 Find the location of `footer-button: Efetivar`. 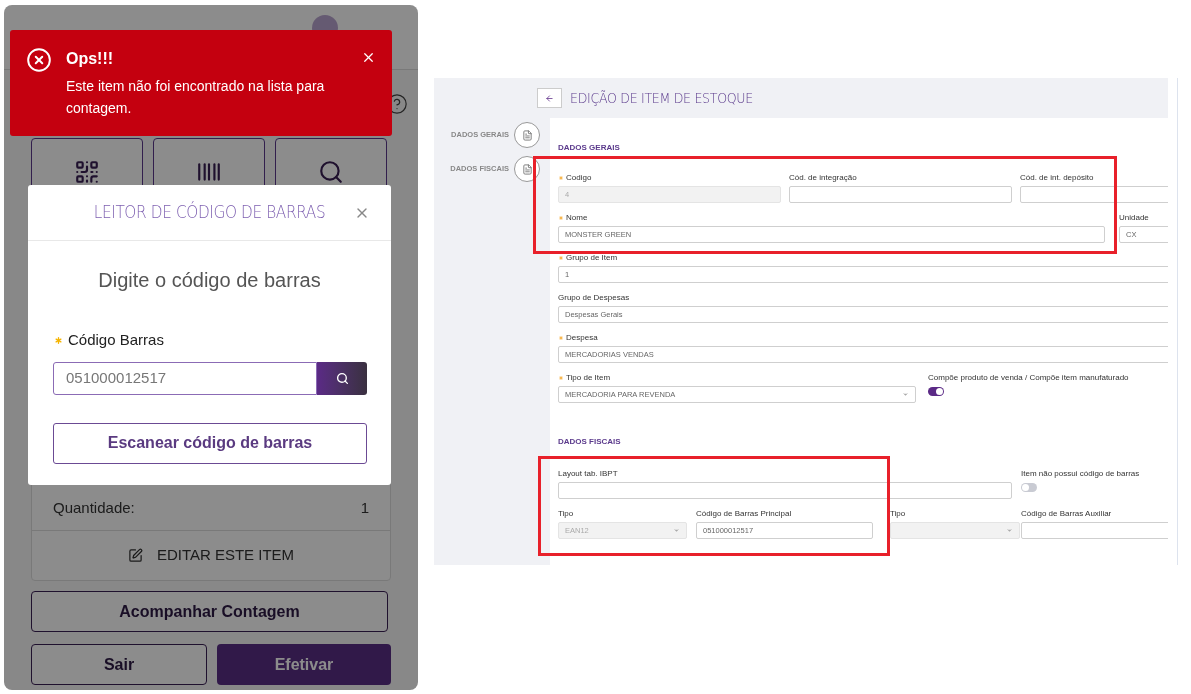

footer-button: Efetivar is located at coordinates (304, 664).